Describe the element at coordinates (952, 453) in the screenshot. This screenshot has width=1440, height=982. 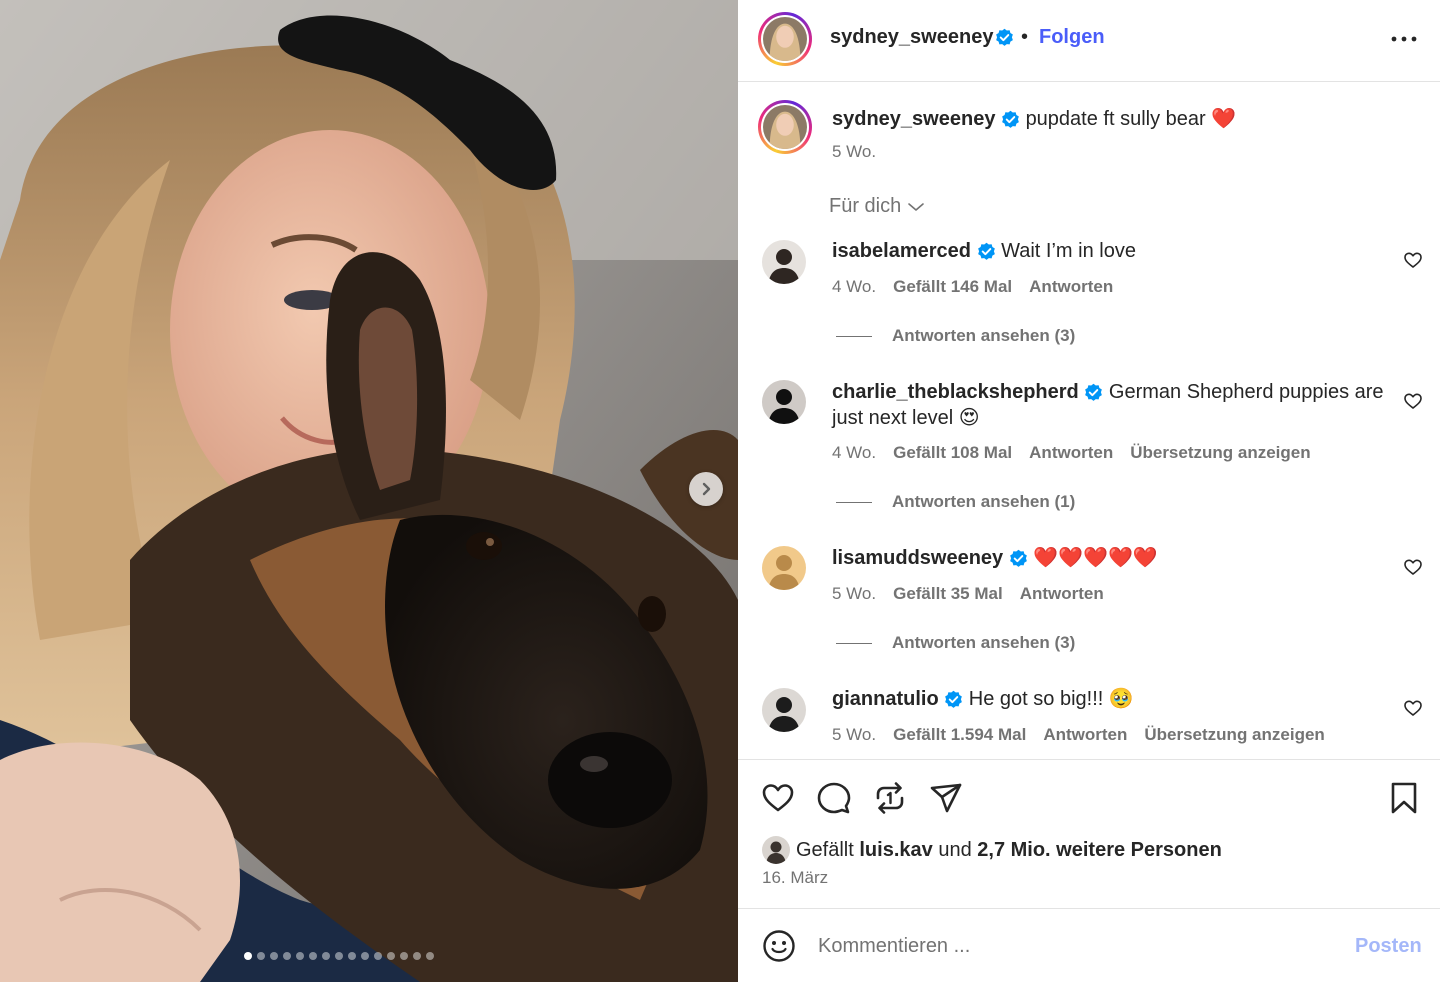
I see `comment-likes: Gefällt 108 Mal` at that location.